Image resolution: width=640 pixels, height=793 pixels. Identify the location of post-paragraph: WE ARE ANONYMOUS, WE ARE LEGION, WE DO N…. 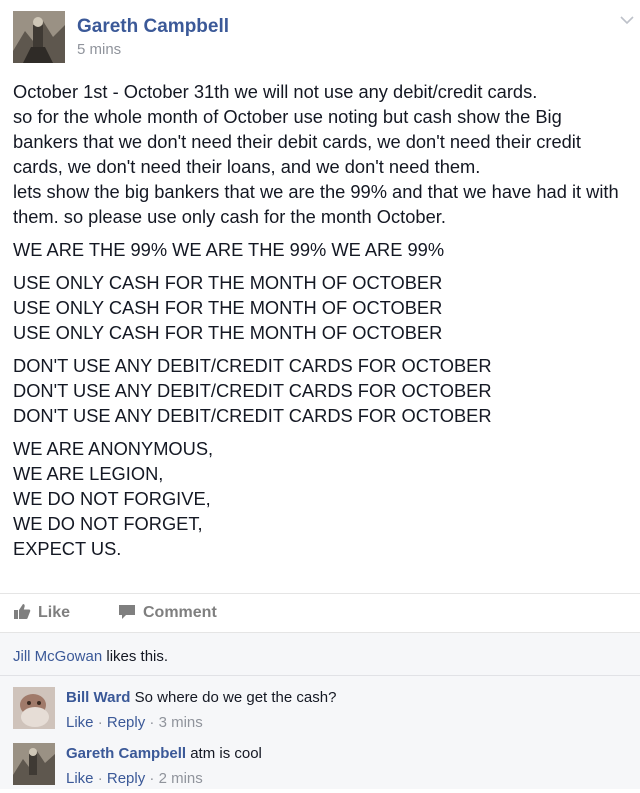
(113, 498).